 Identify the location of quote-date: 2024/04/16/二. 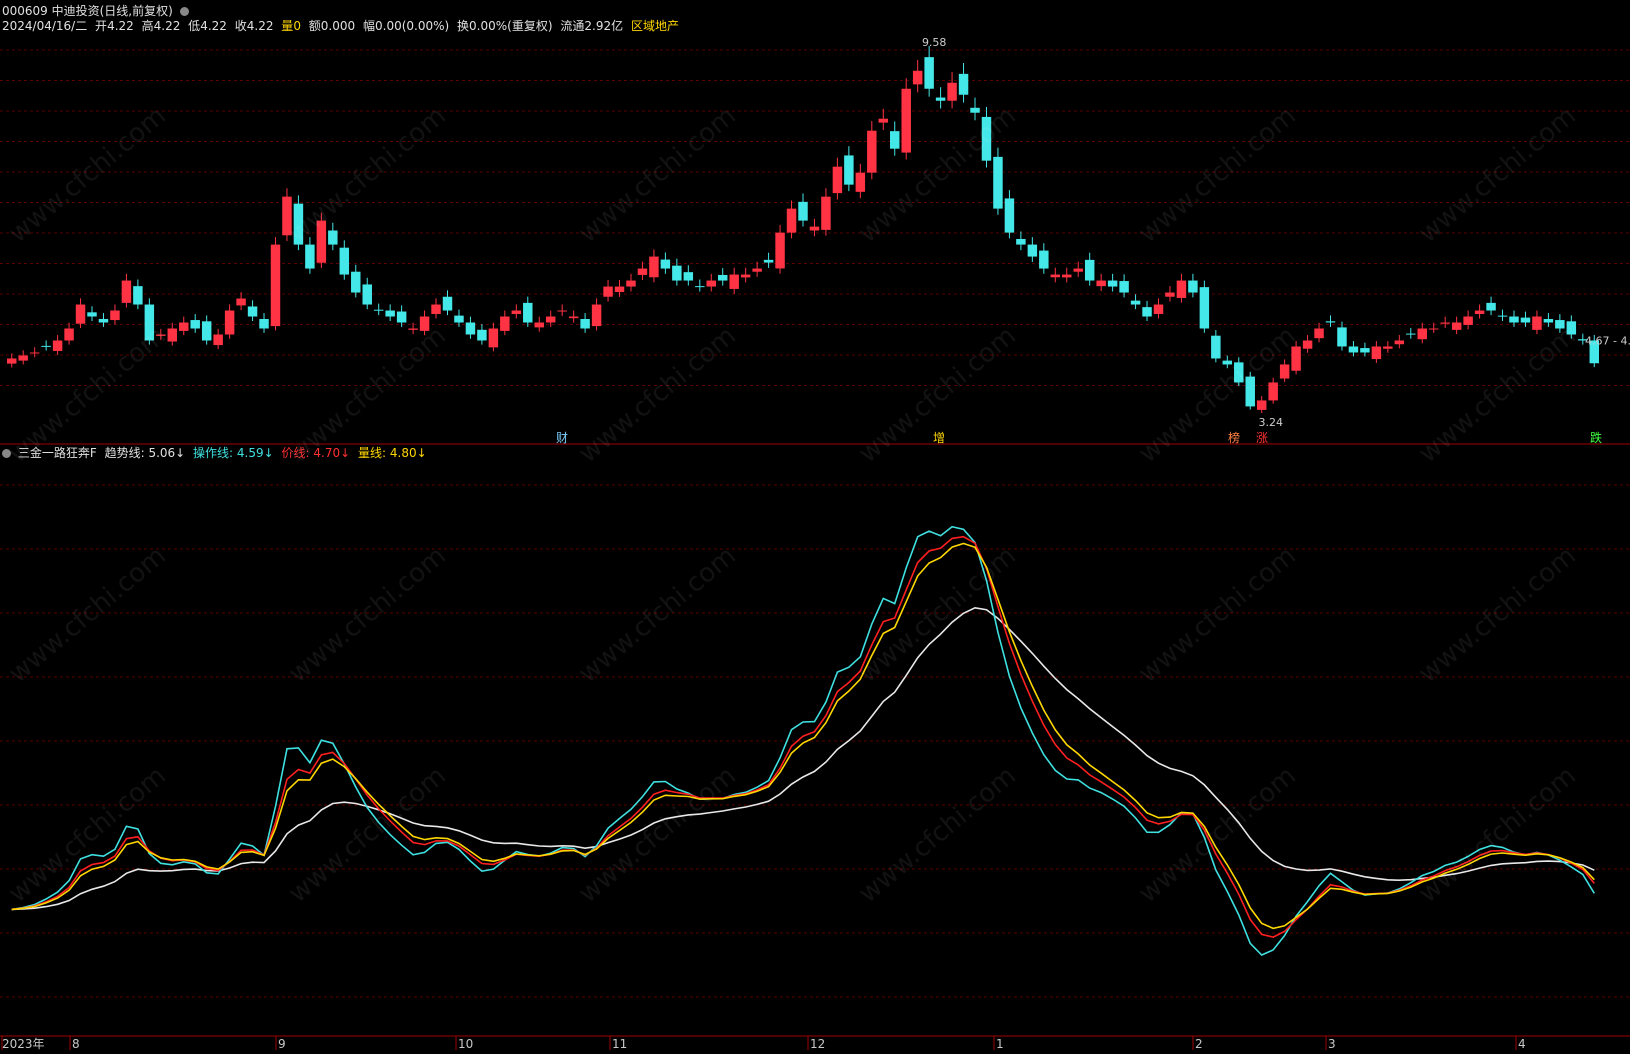
(45, 26).